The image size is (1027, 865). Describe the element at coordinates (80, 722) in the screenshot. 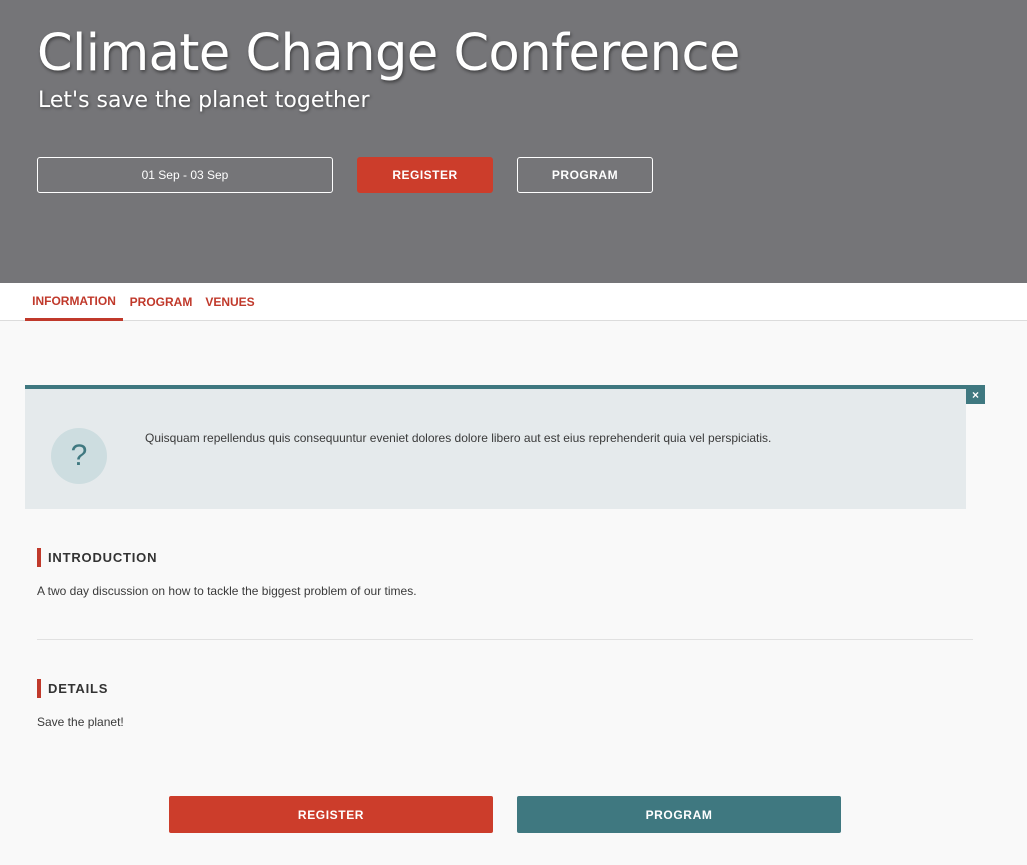

I see `details-text: Save the planet!` at that location.